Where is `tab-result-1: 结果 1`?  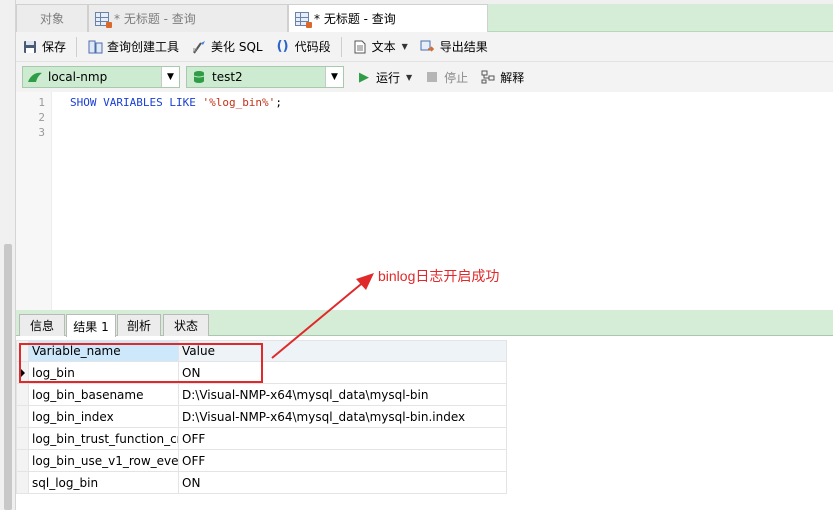
tab-result-1: 结果 1 is located at coordinates (91, 325).